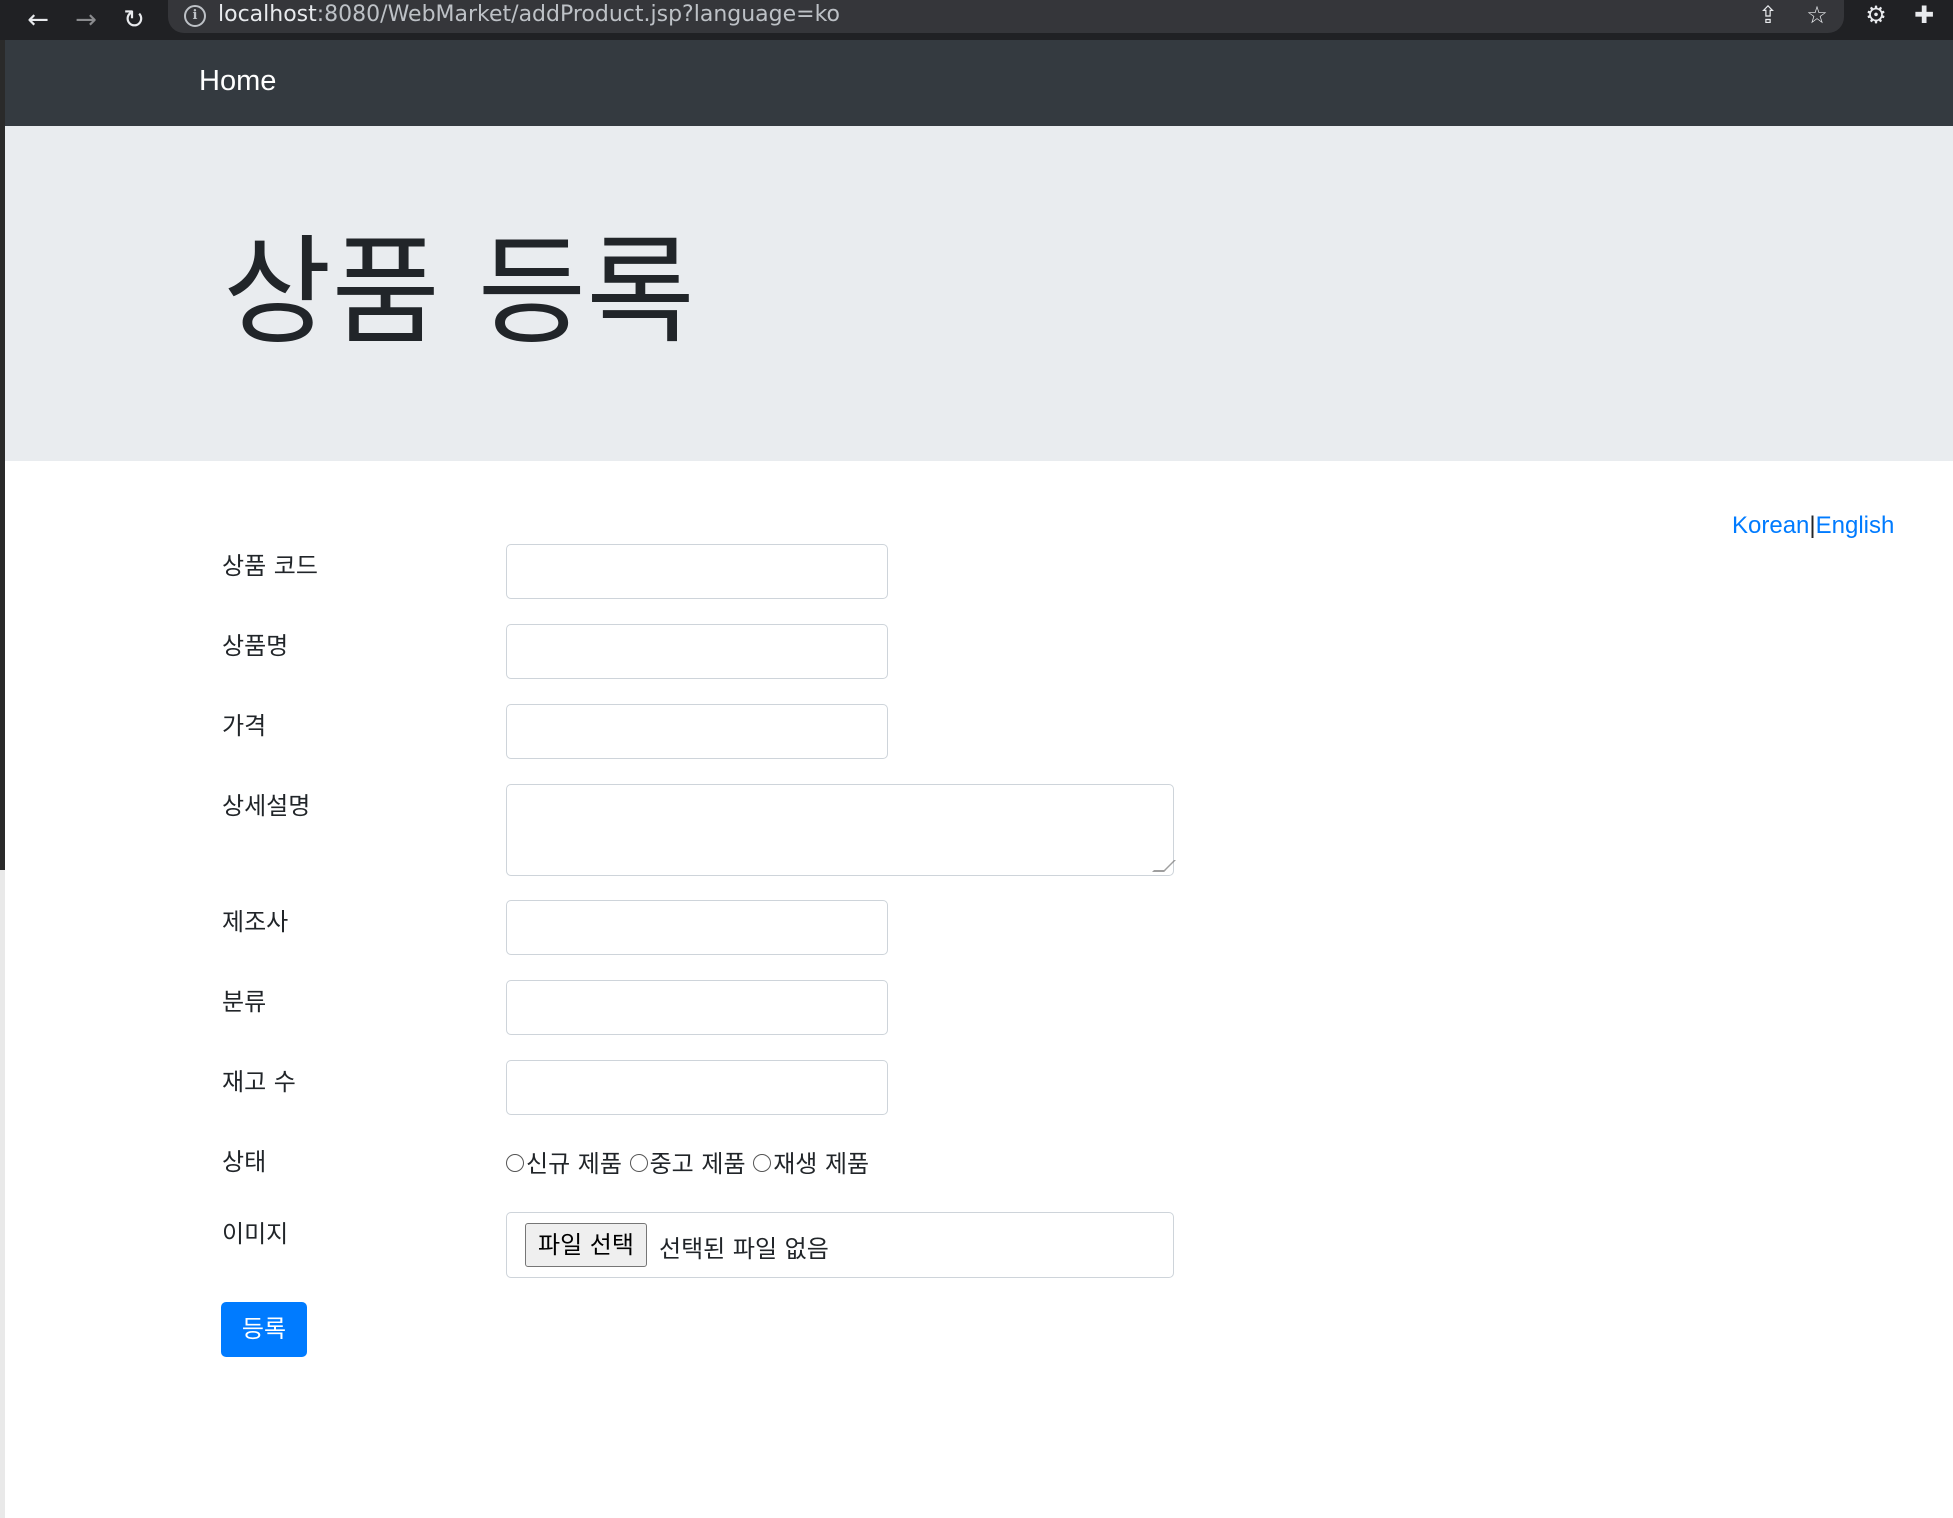 The width and height of the screenshot is (1953, 1518). What do you see at coordinates (1924, 15) in the screenshot?
I see `puzzle-icon: ✚` at bounding box center [1924, 15].